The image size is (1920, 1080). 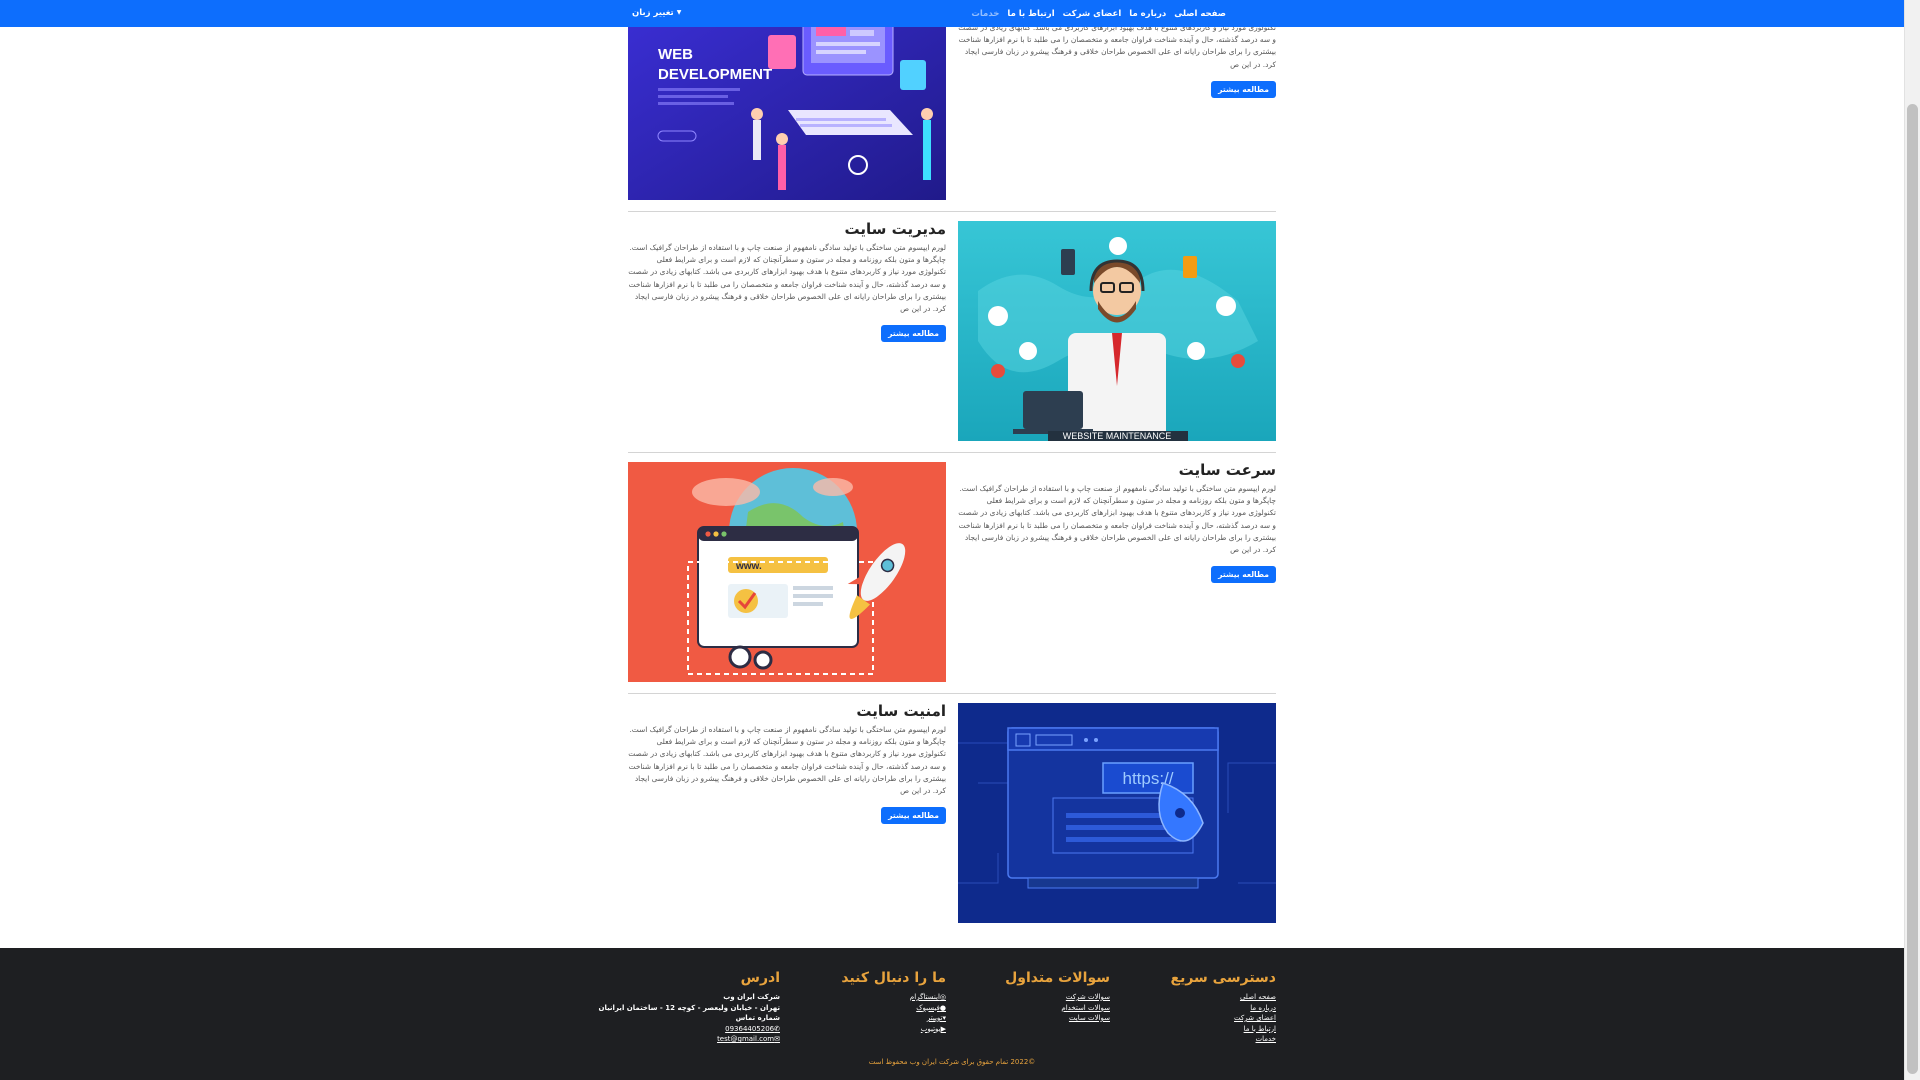 I want to click on website-maintenance-image: WEBSITE MAINTENANCE, so click(x=1117, y=331).